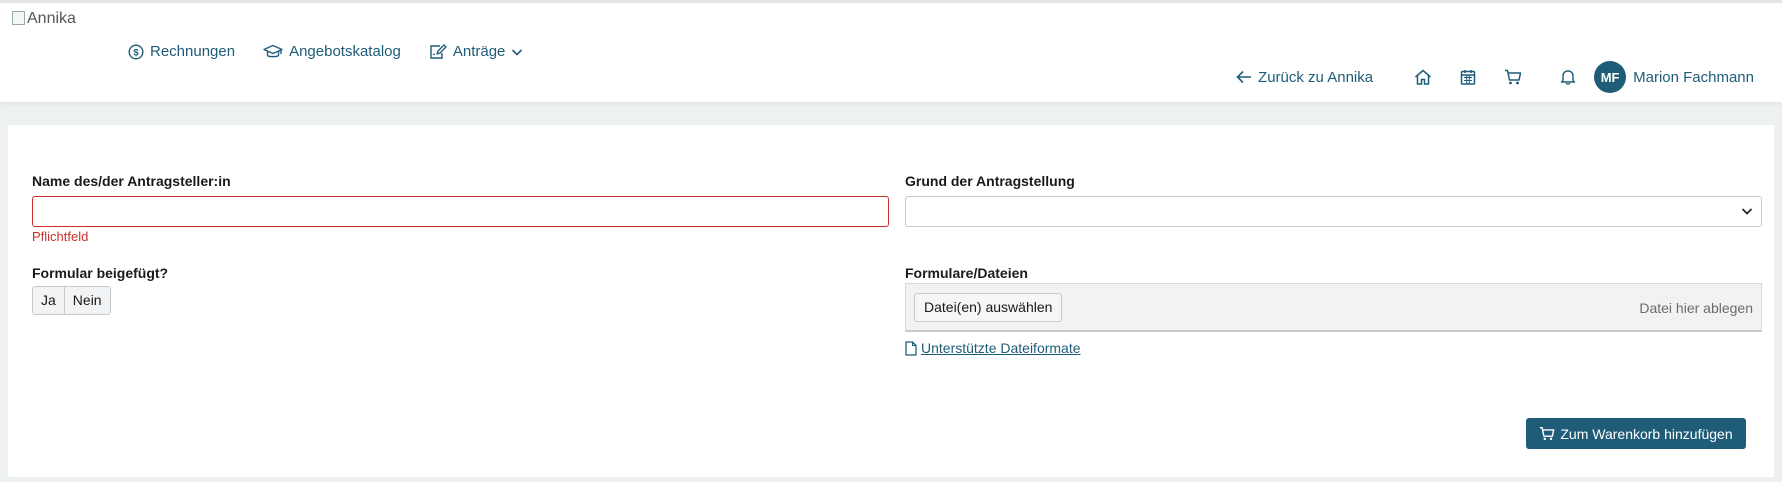 The image size is (1782, 482). Describe the element at coordinates (345, 51) in the screenshot. I see `nav-label: Angebotskatalog` at that location.